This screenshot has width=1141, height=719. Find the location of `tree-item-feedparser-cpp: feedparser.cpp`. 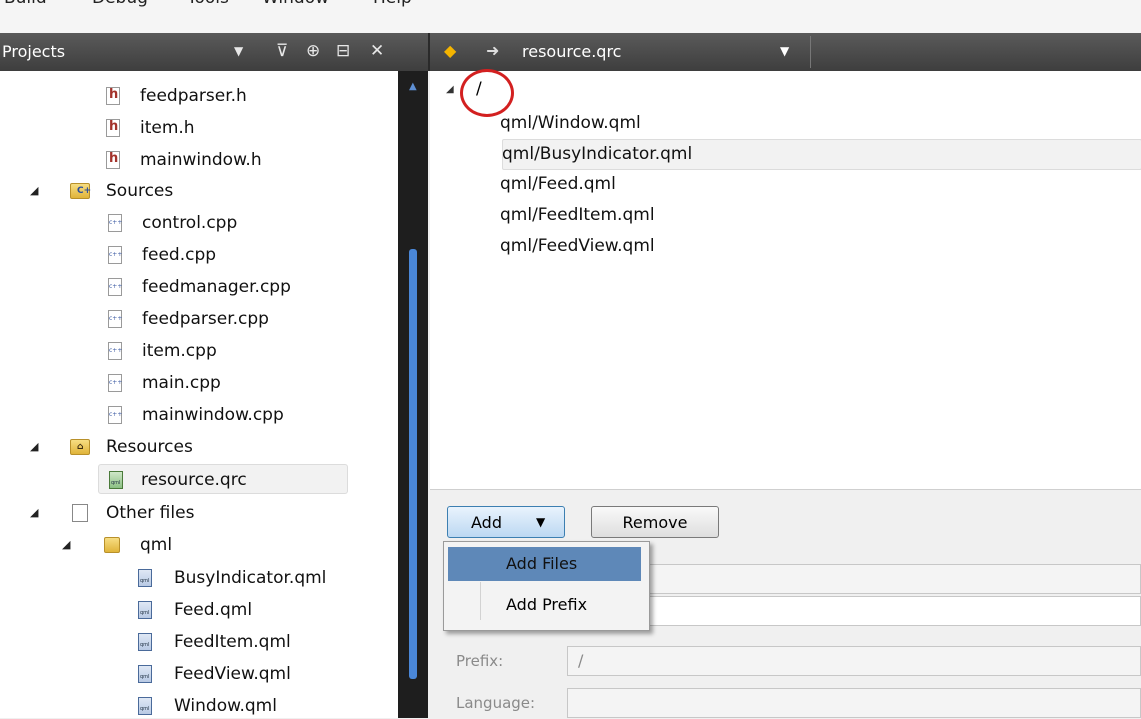

tree-item-feedparser-cpp: feedparser.cpp is located at coordinates (244, 319).